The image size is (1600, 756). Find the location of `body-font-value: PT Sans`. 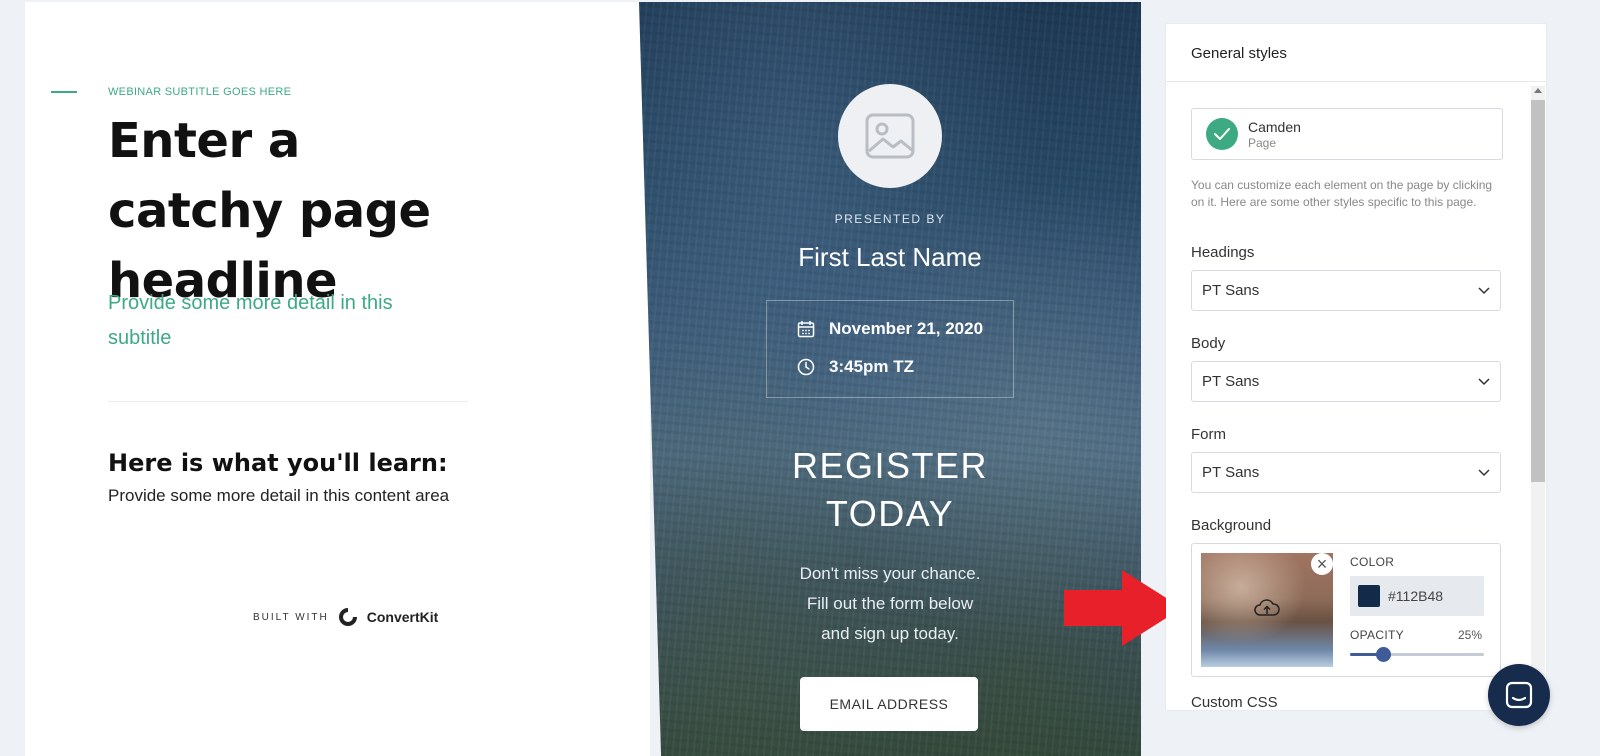

body-font-value: PT Sans is located at coordinates (1231, 381).